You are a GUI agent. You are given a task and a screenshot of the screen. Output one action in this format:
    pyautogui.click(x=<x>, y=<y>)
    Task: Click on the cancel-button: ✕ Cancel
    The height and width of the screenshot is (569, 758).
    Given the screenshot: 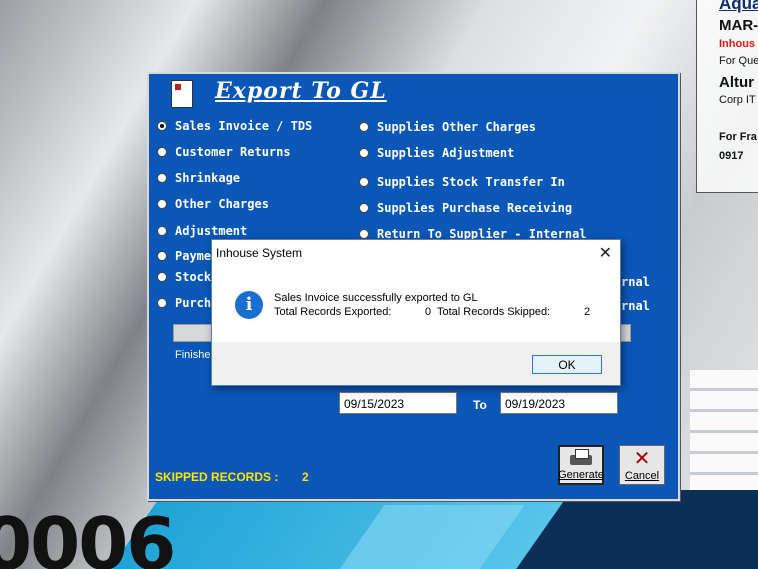 What is the action you would take?
    pyautogui.click(x=642, y=465)
    